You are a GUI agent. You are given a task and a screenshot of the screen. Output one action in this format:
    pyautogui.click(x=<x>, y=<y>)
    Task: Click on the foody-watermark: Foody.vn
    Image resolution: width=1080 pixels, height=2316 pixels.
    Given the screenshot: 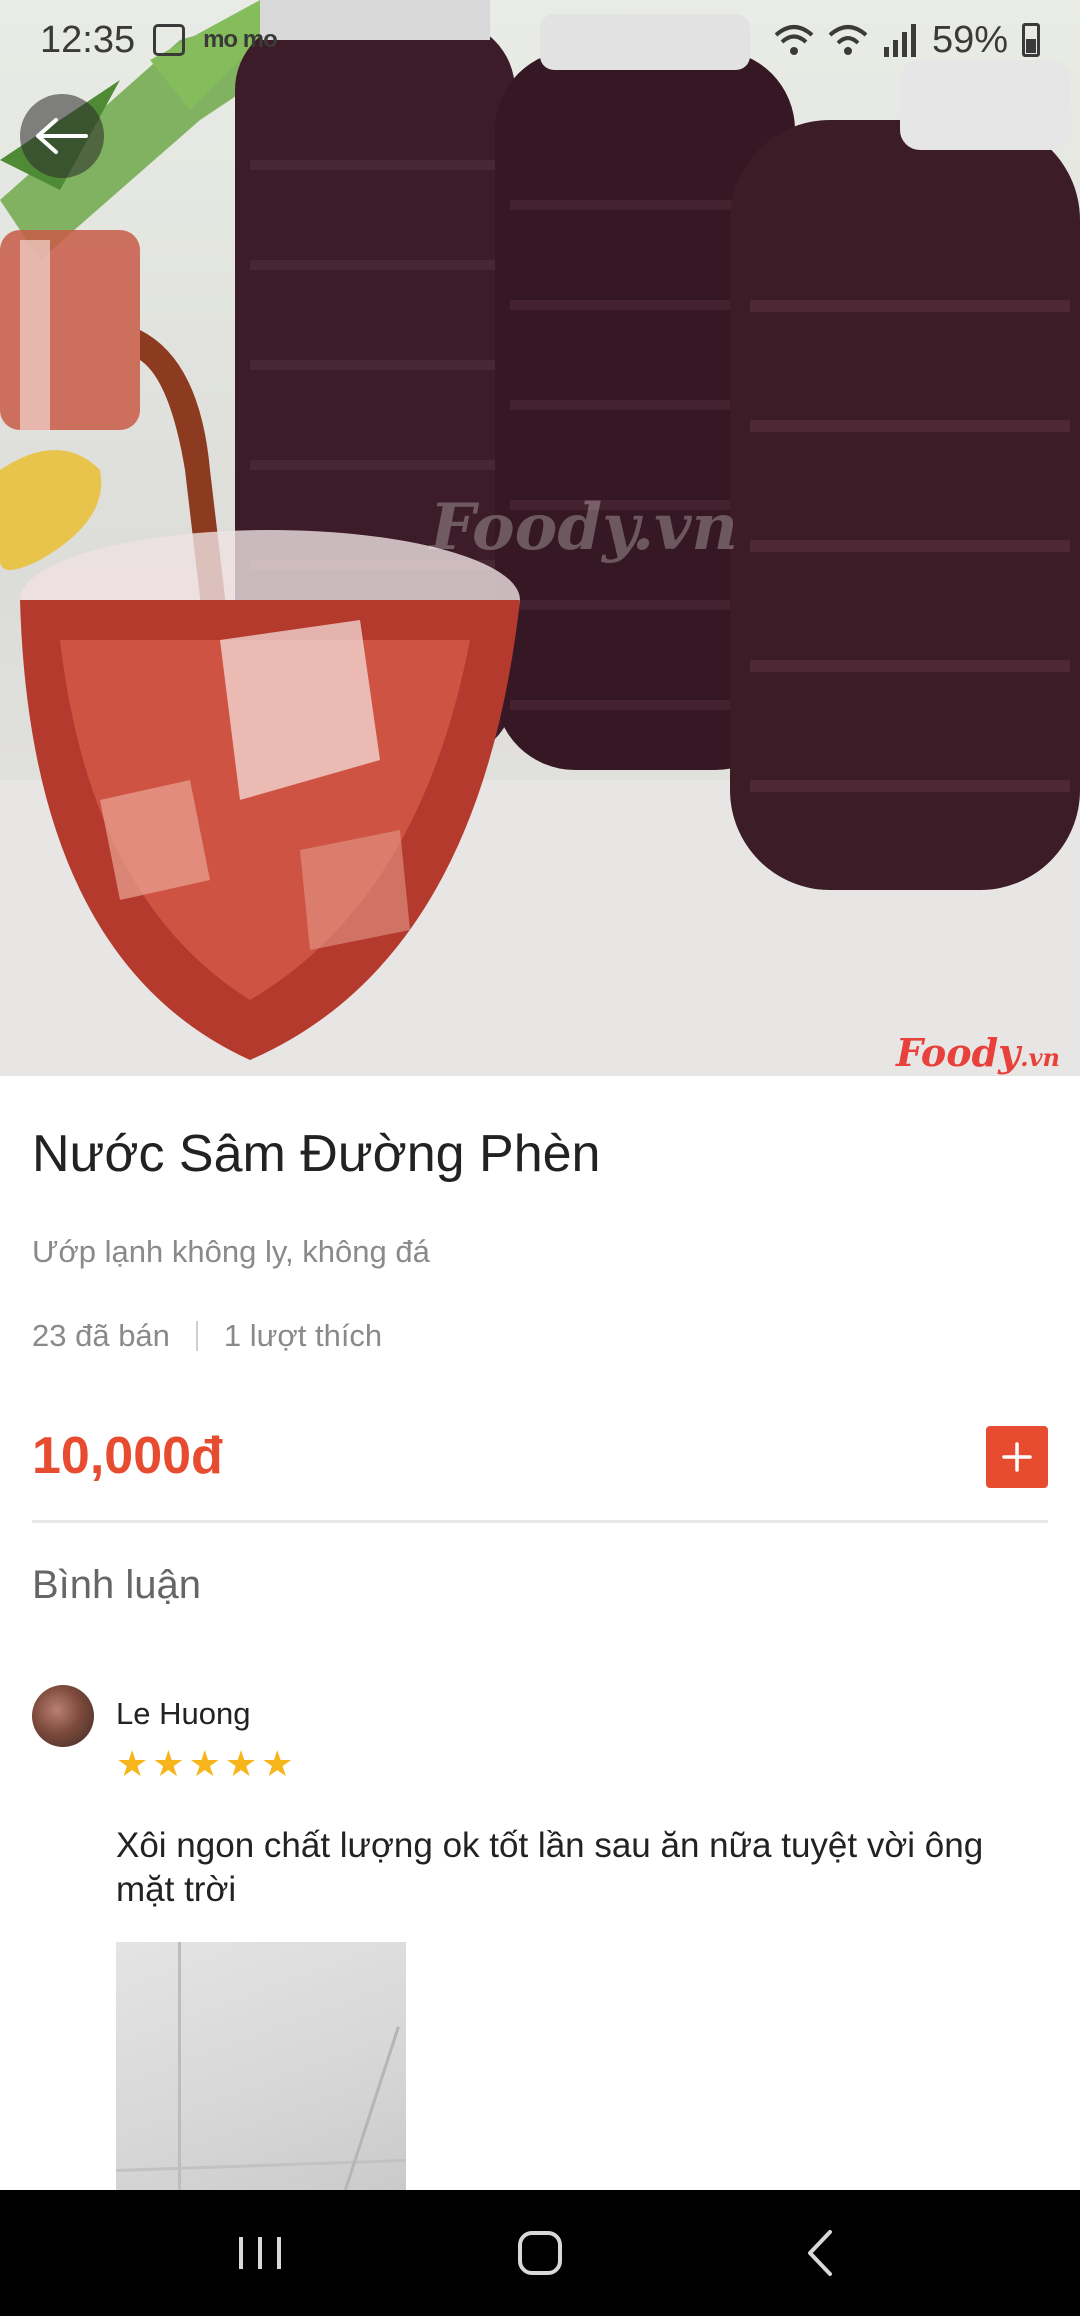 What is the action you would take?
    pyautogui.click(x=978, y=1052)
    